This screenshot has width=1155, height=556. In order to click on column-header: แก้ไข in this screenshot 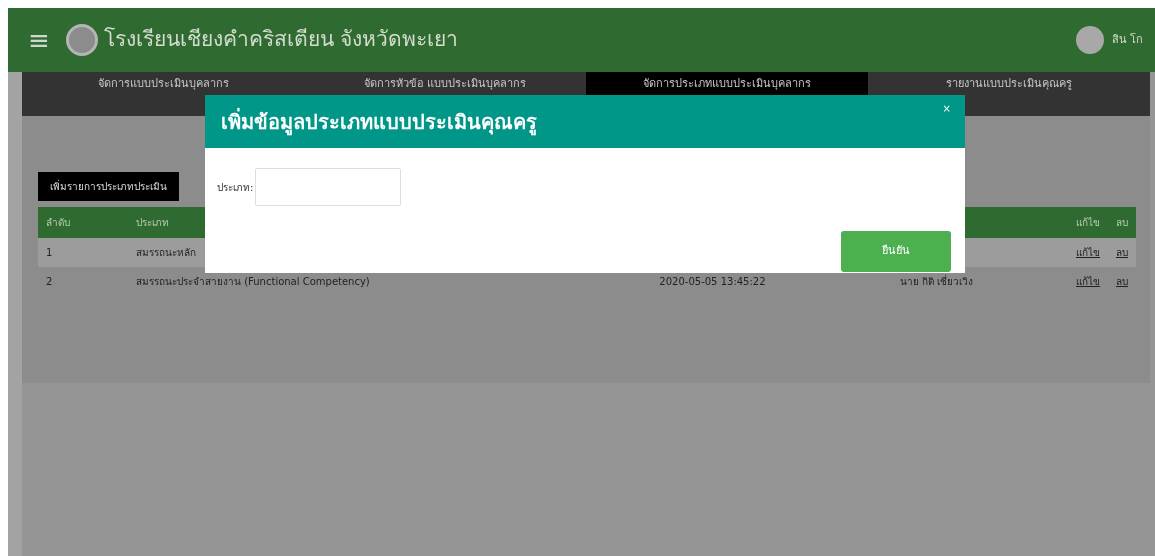, I will do `click(1088, 222)`.